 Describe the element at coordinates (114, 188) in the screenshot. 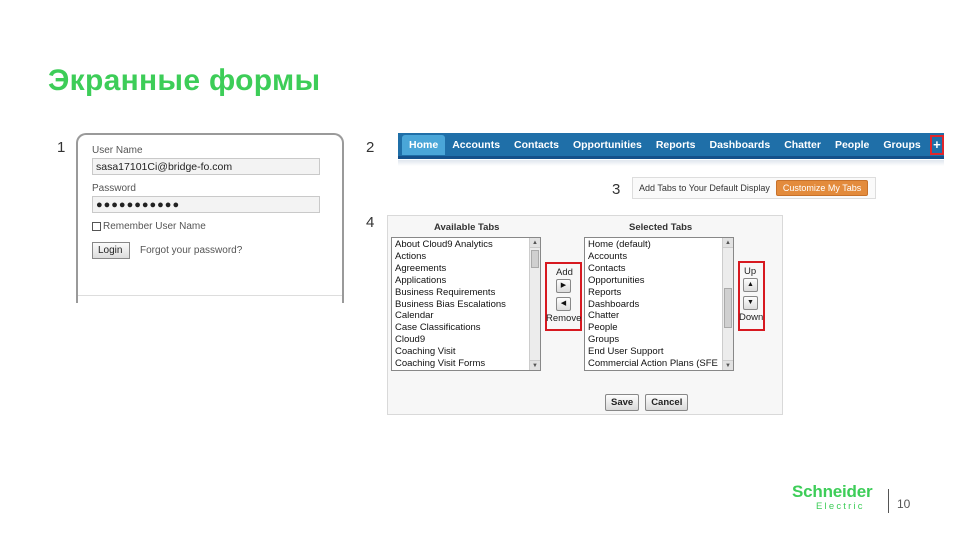

I see `password-label: Password` at that location.